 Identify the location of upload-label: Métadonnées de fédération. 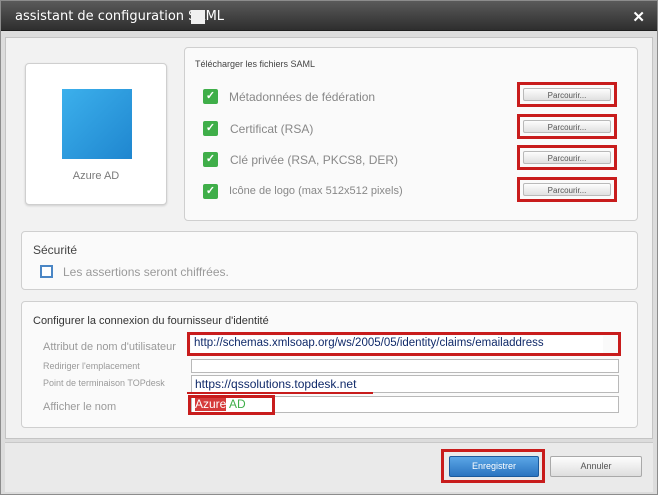
(302, 97).